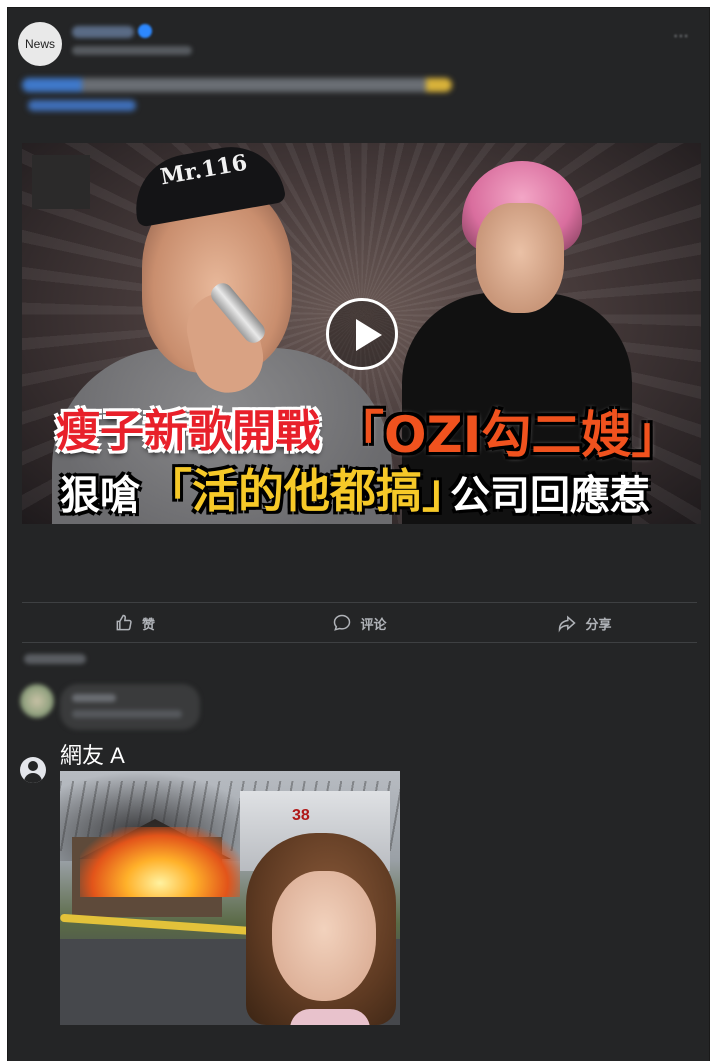  I want to click on avatar-head-shape, so click(33, 766).